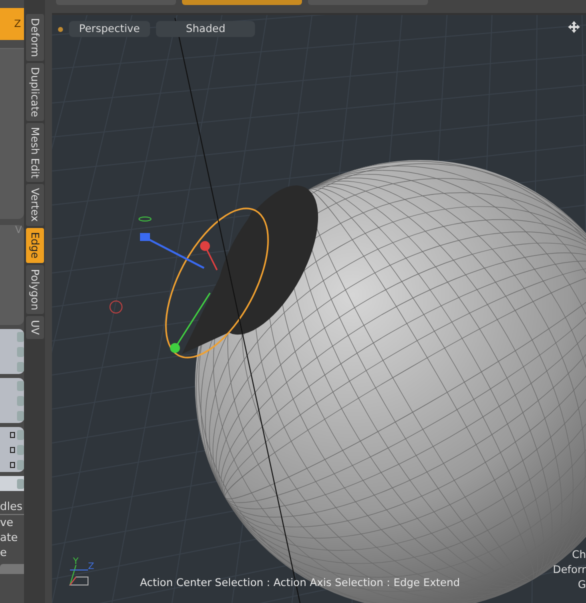 This screenshot has height=603, width=586. Describe the element at coordinates (48, 301) in the screenshot. I see `panel-splitter` at that location.